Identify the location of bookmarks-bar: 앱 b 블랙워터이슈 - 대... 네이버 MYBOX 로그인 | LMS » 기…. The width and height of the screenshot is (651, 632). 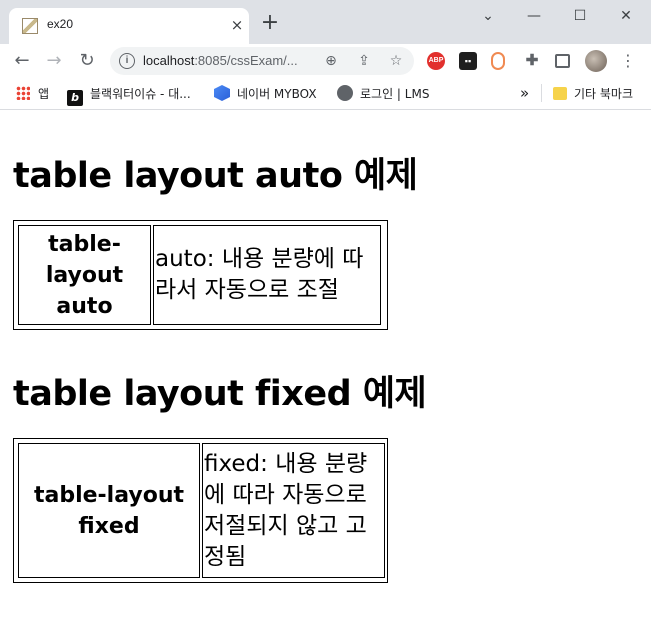
(325, 94).